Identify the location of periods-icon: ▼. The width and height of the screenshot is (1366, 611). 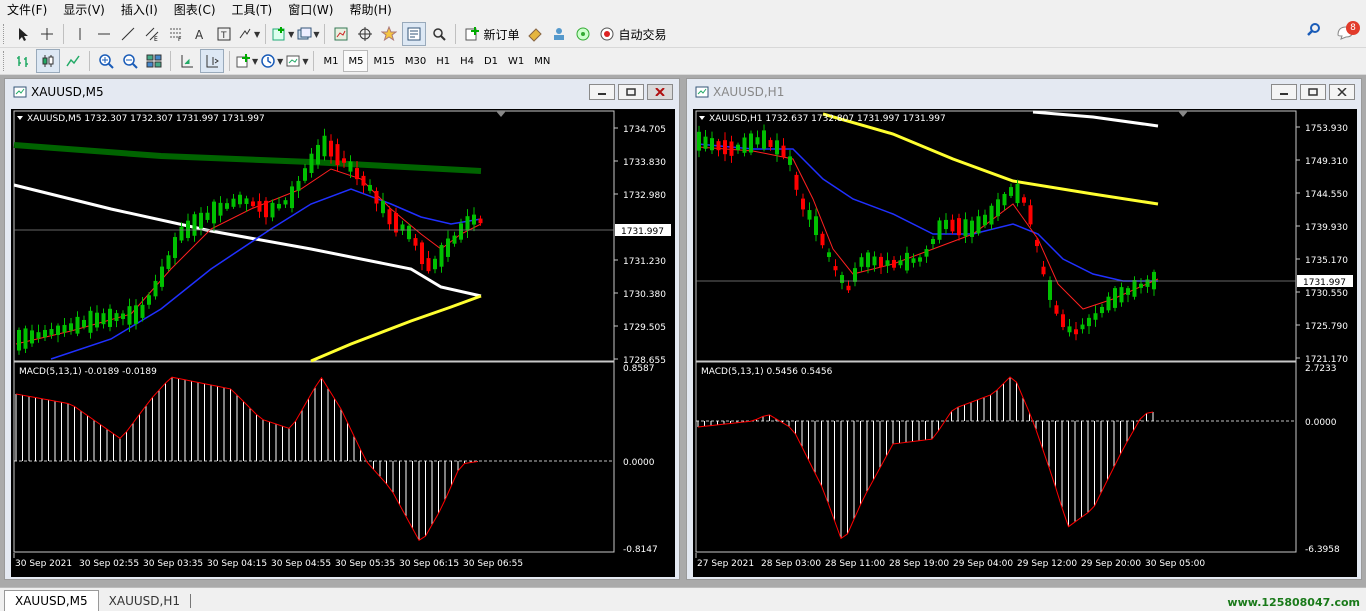
(271, 61).